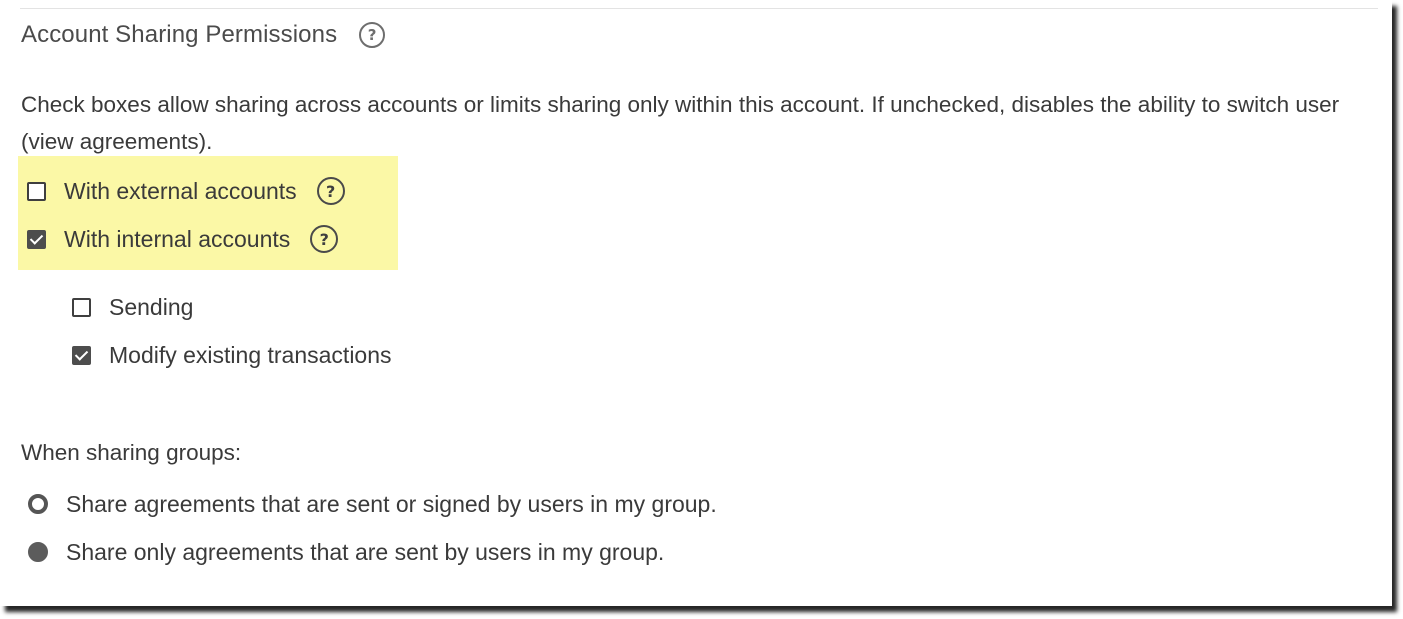  Describe the element at coordinates (38, 552) in the screenshot. I see `radio-sent-only` at that location.